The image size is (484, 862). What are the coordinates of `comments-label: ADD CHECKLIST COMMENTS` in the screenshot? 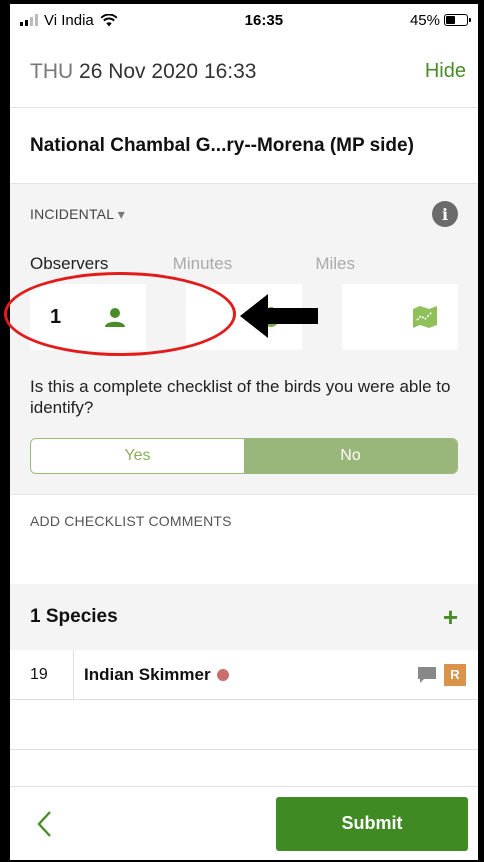 It's located at (131, 521).